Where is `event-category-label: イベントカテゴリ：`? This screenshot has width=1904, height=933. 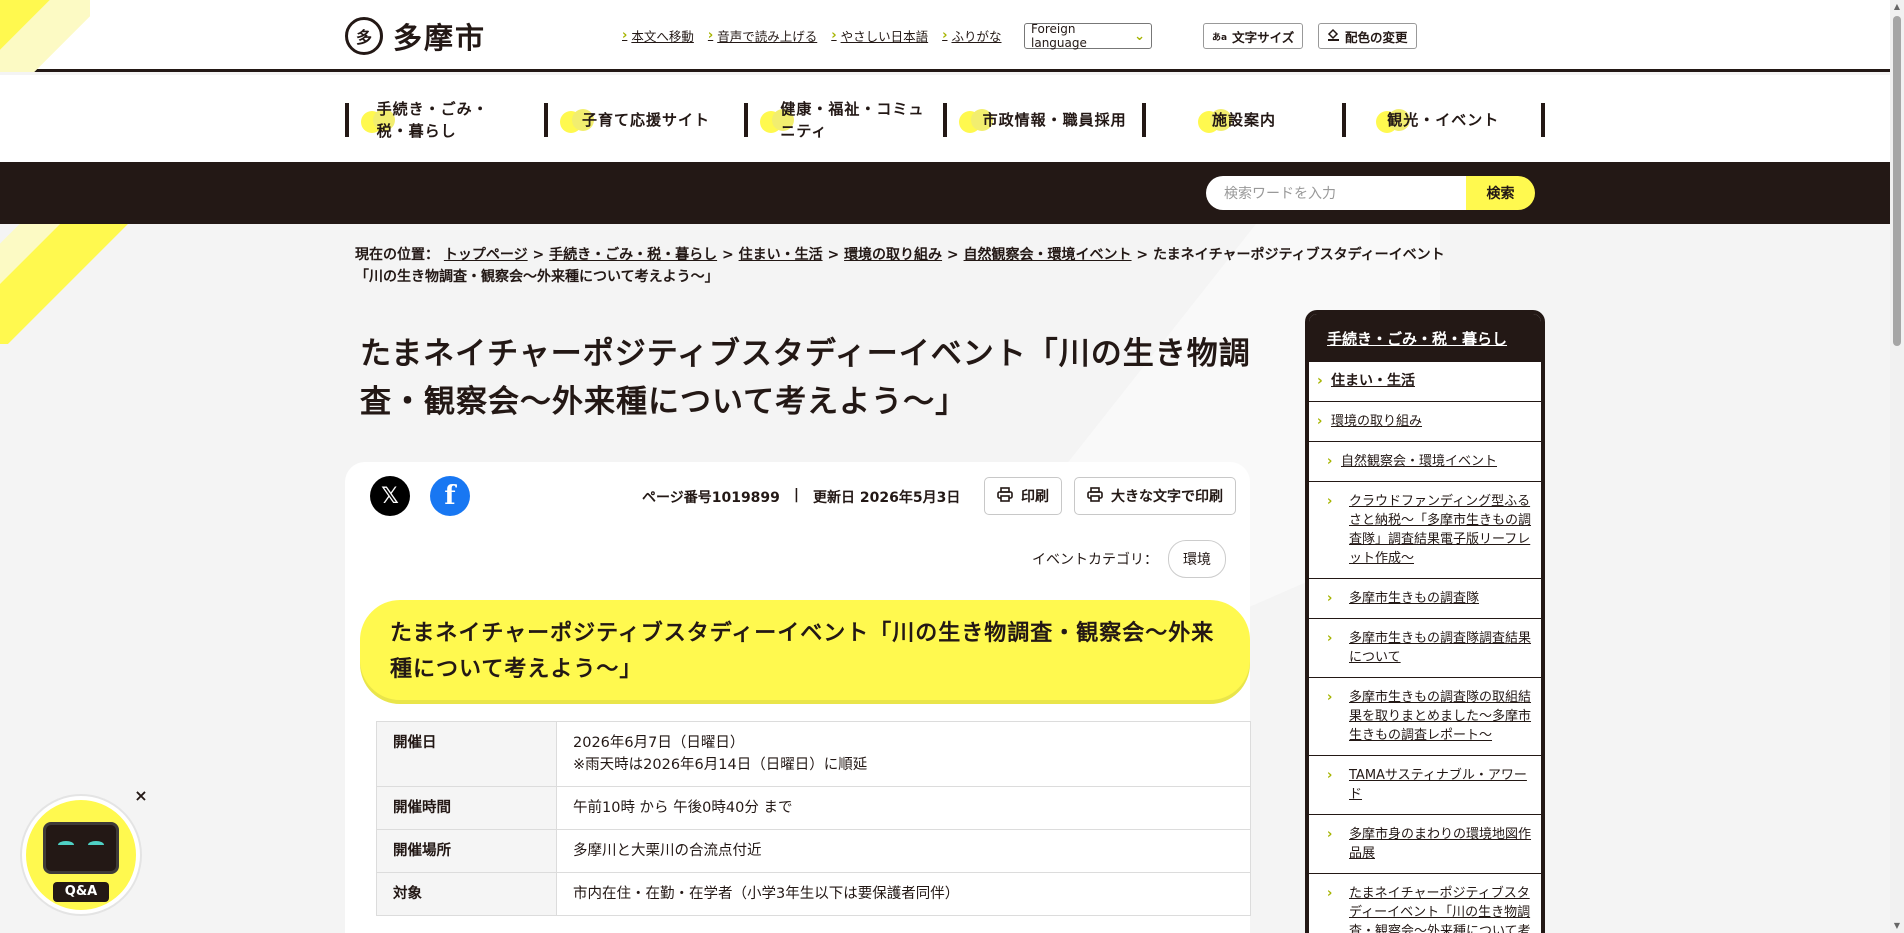
event-category-label: イベントカテゴリ： is located at coordinates (1095, 560).